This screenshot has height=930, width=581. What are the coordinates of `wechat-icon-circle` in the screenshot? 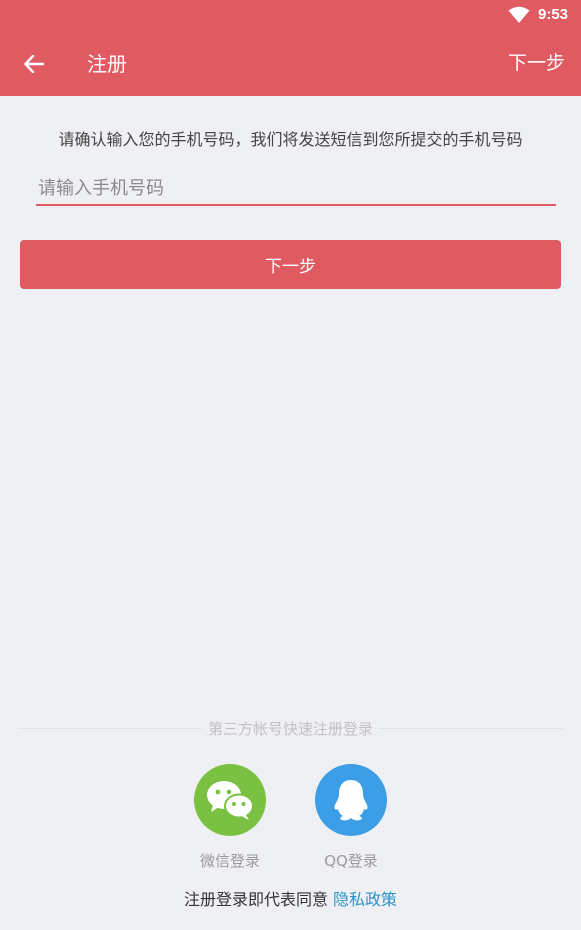 It's located at (230, 800).